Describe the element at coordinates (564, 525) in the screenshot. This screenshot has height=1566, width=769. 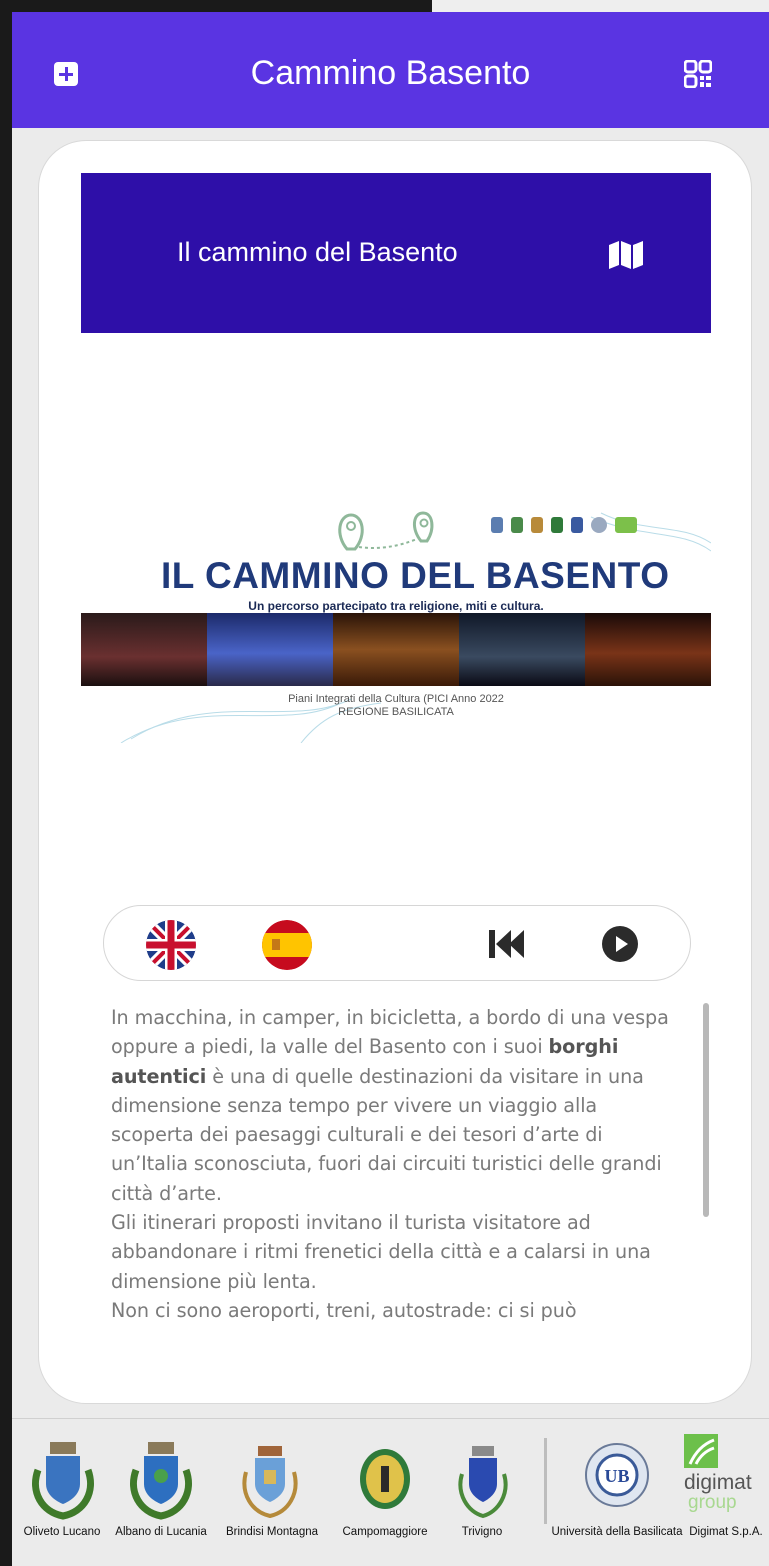
I see `poster-sponsor-logos` at that location.